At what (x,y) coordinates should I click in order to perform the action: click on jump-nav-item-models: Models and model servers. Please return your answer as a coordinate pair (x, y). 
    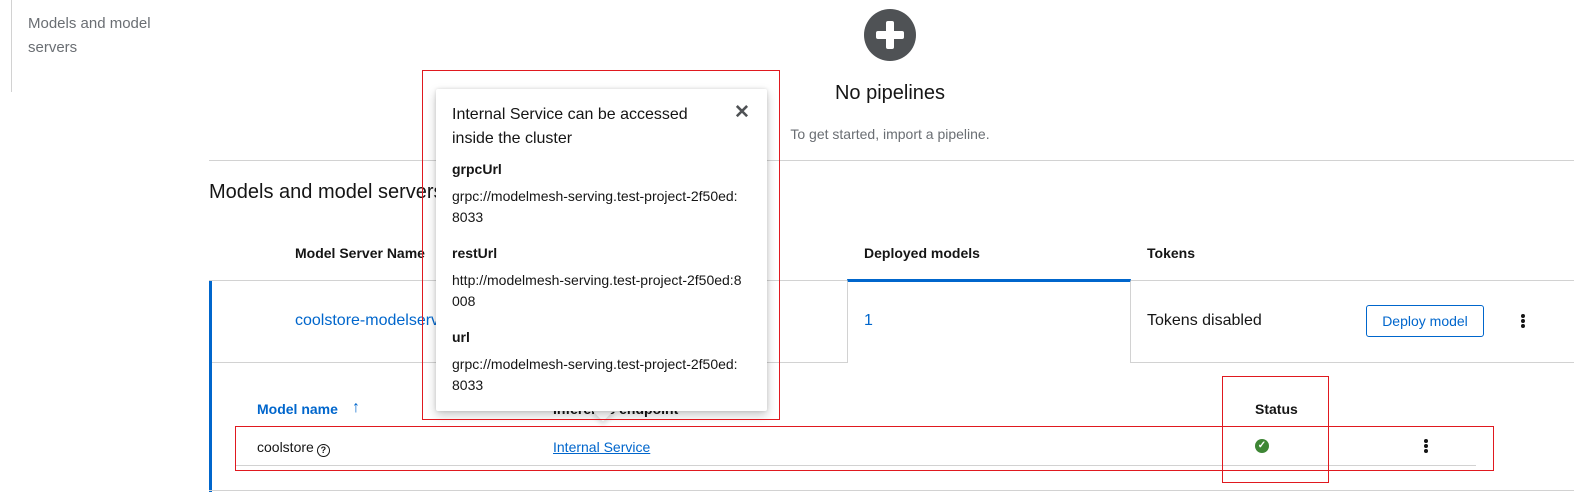
    Looking at the image, I should click on (103, 36).